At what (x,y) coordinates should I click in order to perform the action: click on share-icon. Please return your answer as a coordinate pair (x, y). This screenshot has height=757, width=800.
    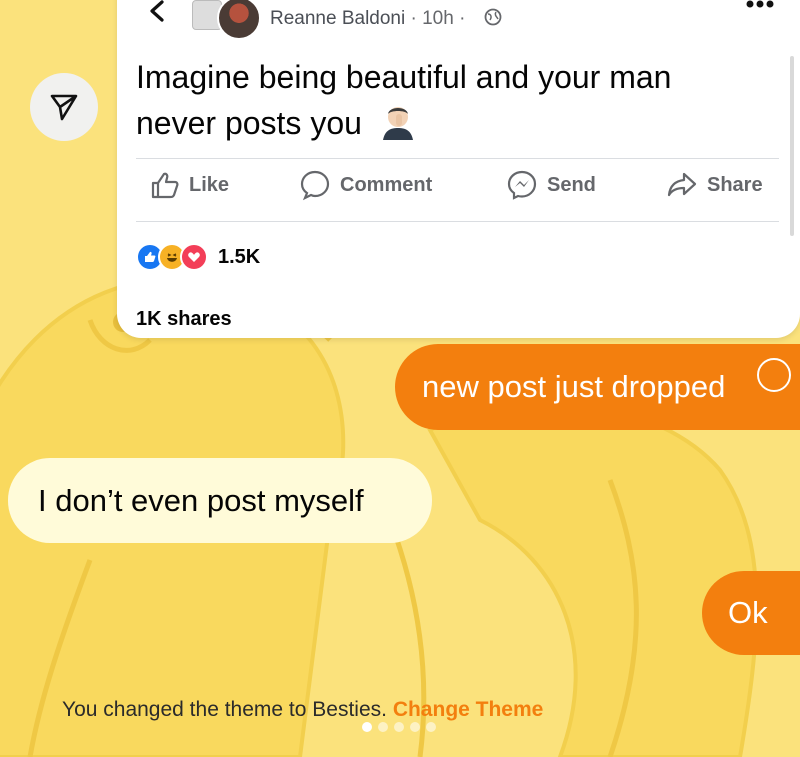
    Looking at the image, I should click on (682, 184).